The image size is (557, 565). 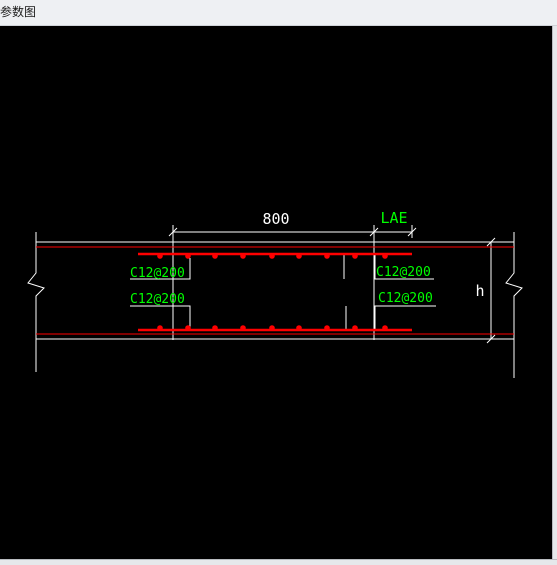 I want to click on window-bottom-edge, so click(x=278, y=562).